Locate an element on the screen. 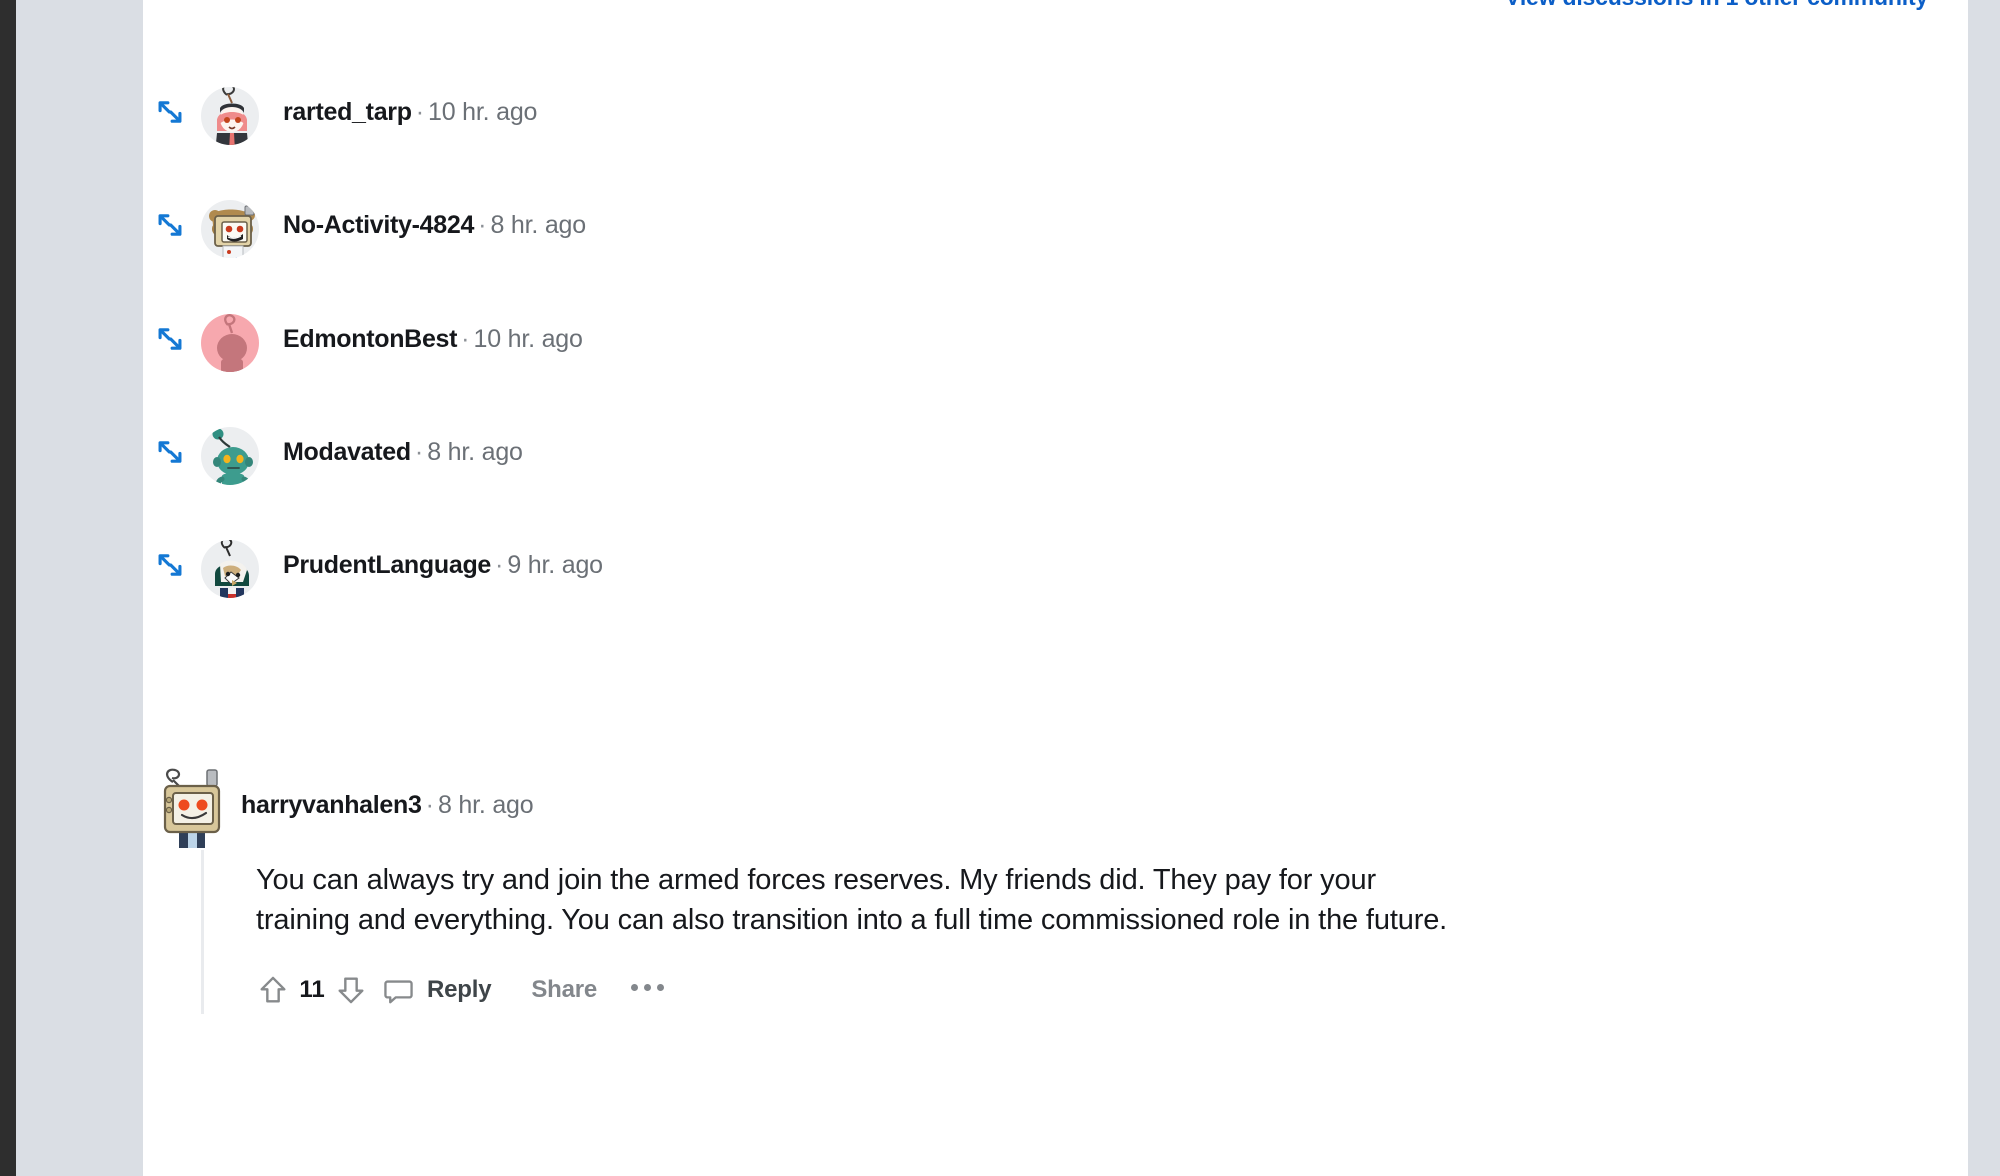 The image size is (2000, 1176). vote-count: 11 is located at coordinates (312, 990).